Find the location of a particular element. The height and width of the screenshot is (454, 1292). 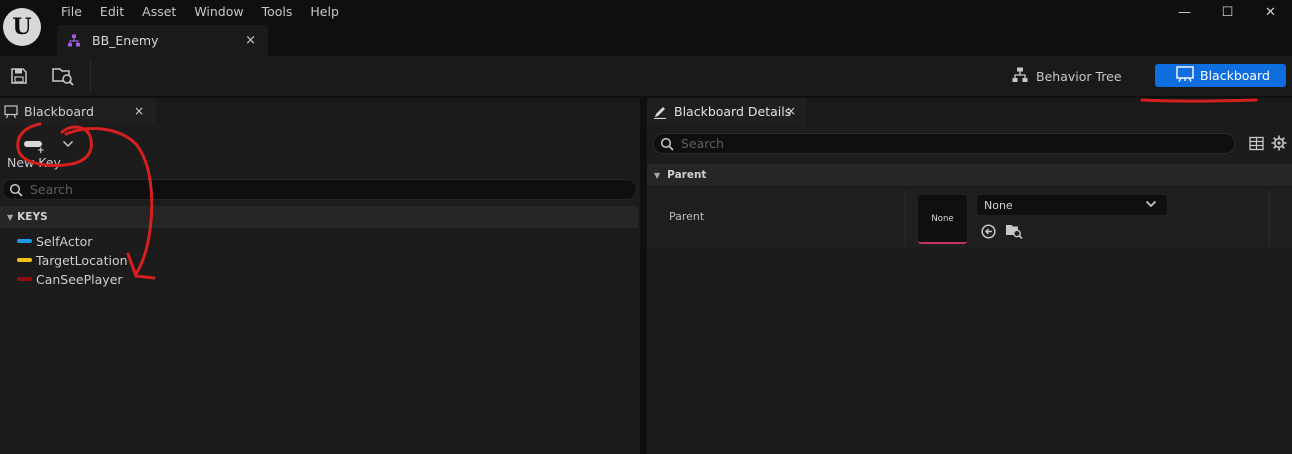

menu-bar: File Edit Asset Window Tools Help is located at coordinates (200, 12).